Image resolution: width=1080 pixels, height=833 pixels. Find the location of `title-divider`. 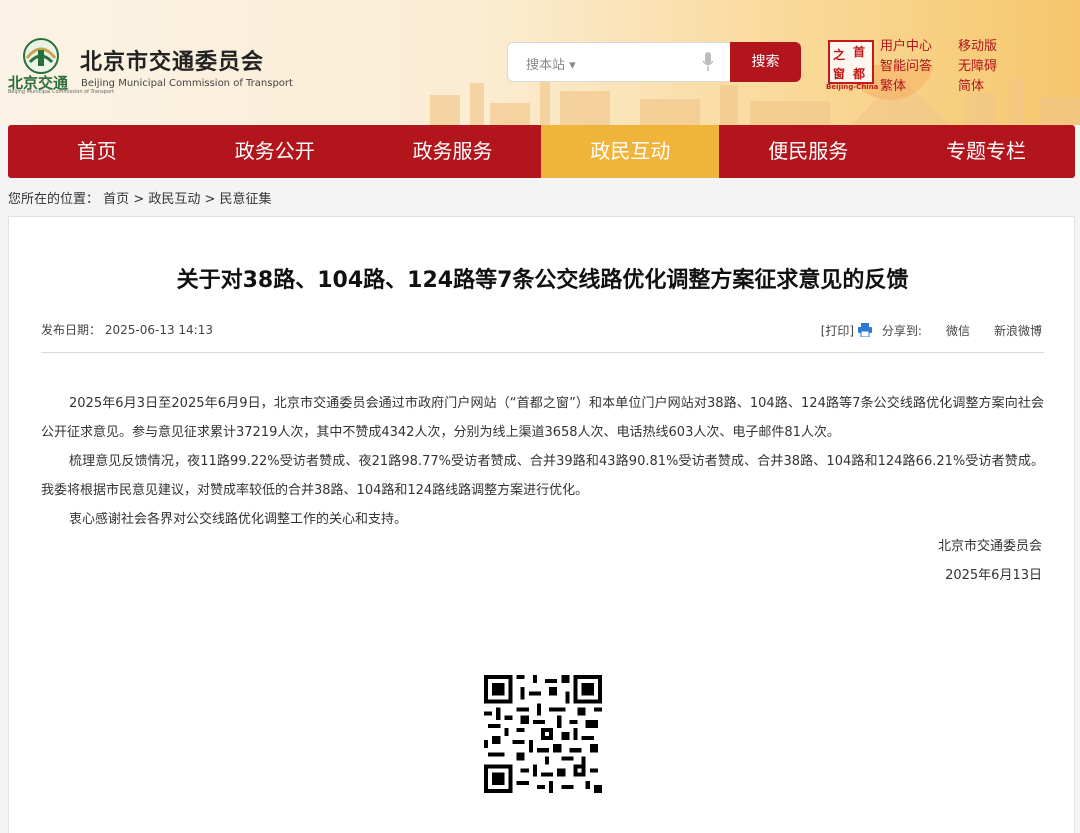

title-divider is located at coordinates (542, 352).